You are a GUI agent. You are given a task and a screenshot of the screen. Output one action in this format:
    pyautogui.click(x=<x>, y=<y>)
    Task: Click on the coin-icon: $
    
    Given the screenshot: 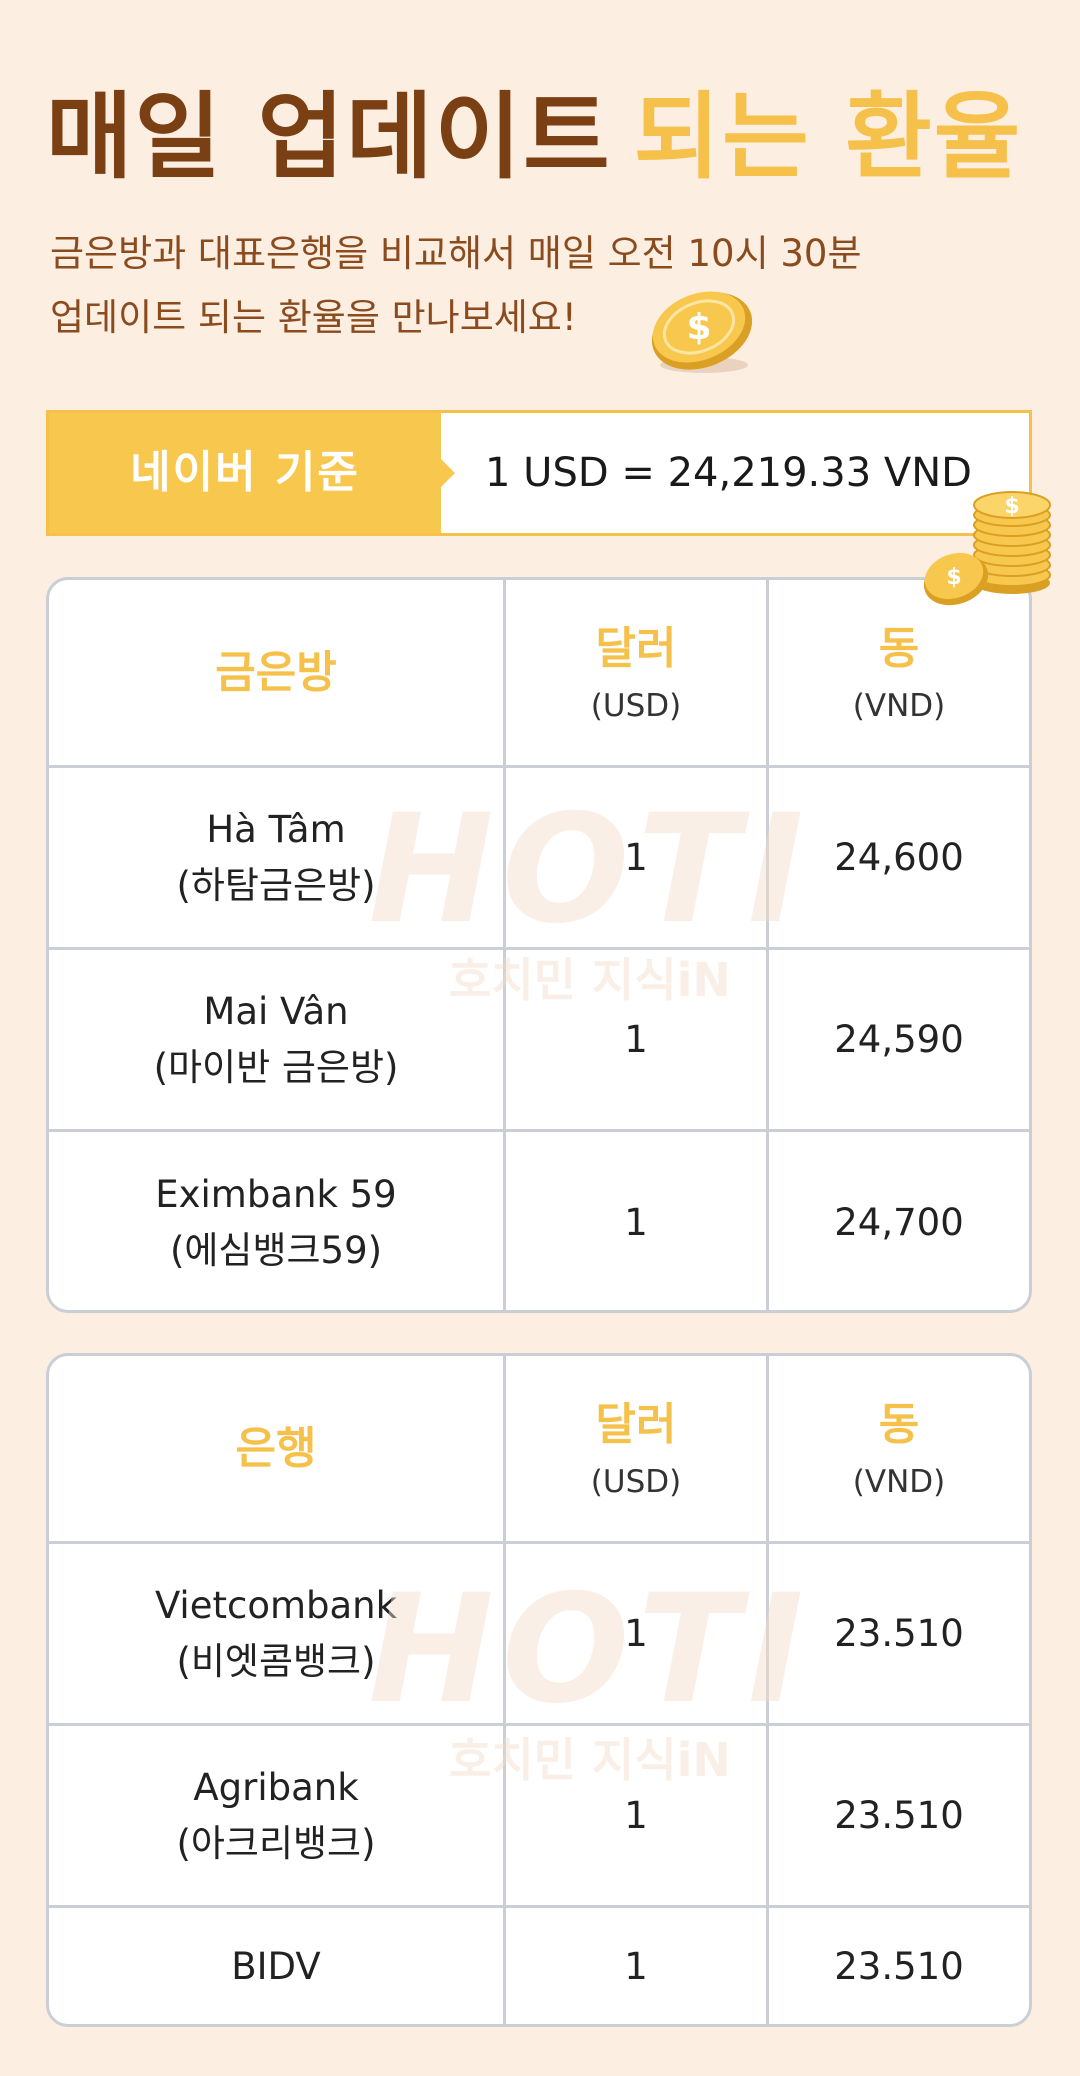 What is the action you would take?
    pyautogui.click(x=702, y=332)
    